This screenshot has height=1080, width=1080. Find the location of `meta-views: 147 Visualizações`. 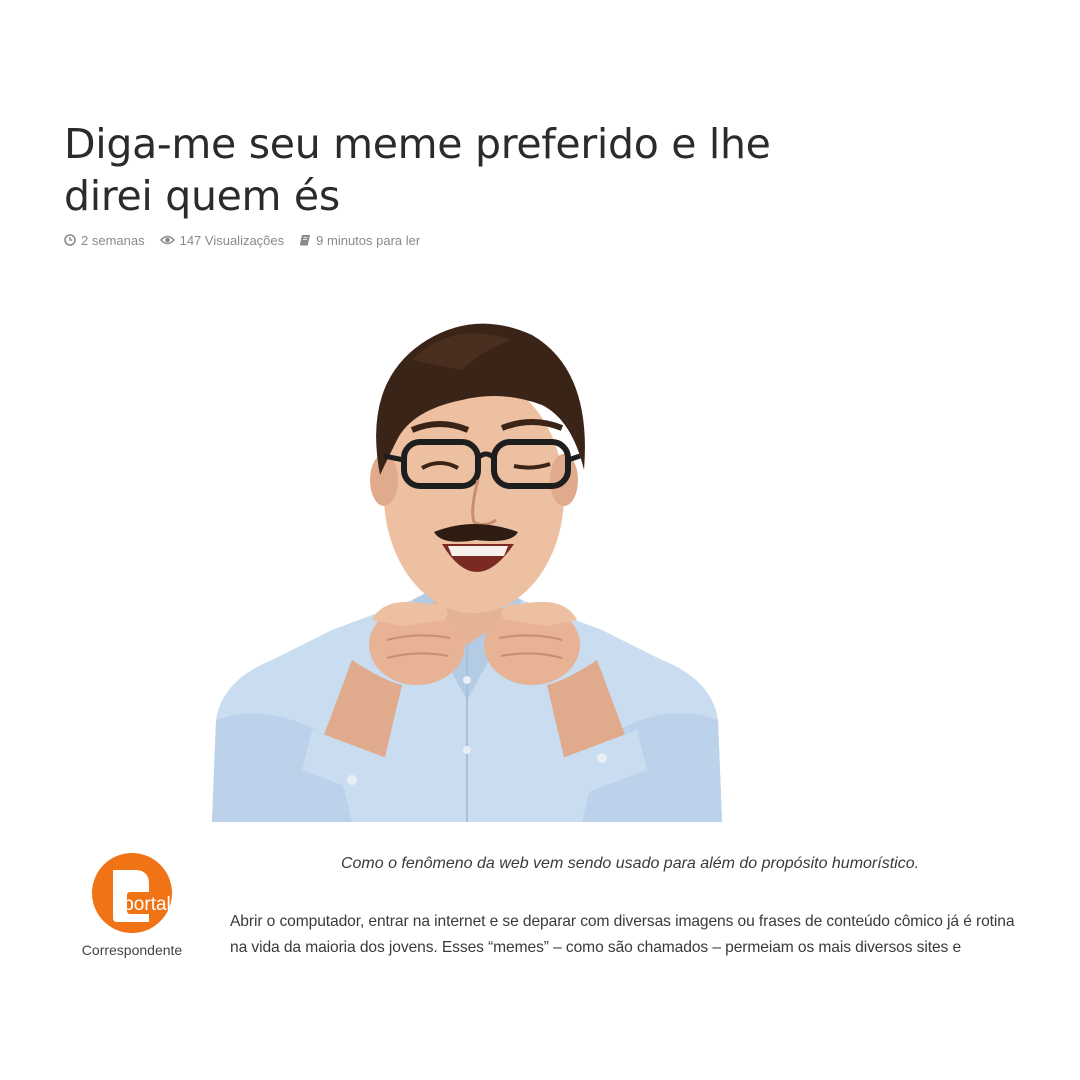

meta-views: 147 Visualizações is located at coordinates (222, 240).